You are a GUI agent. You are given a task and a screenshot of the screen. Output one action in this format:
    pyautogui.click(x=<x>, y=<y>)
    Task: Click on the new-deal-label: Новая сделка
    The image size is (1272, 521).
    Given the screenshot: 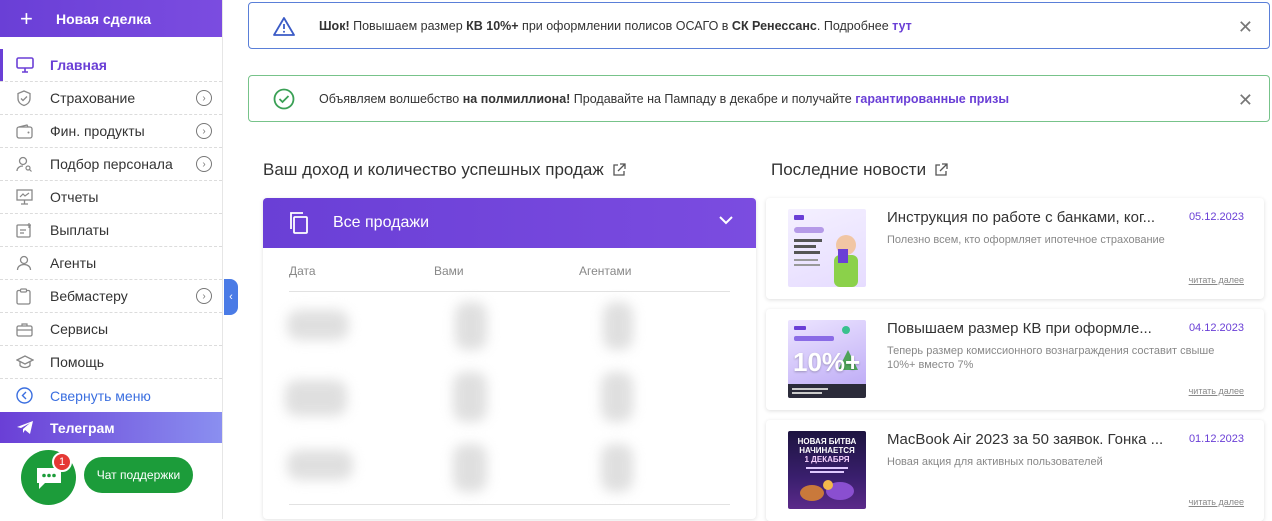 What is the action you would take?
    pyautogui.click(x=104, y=18)
    